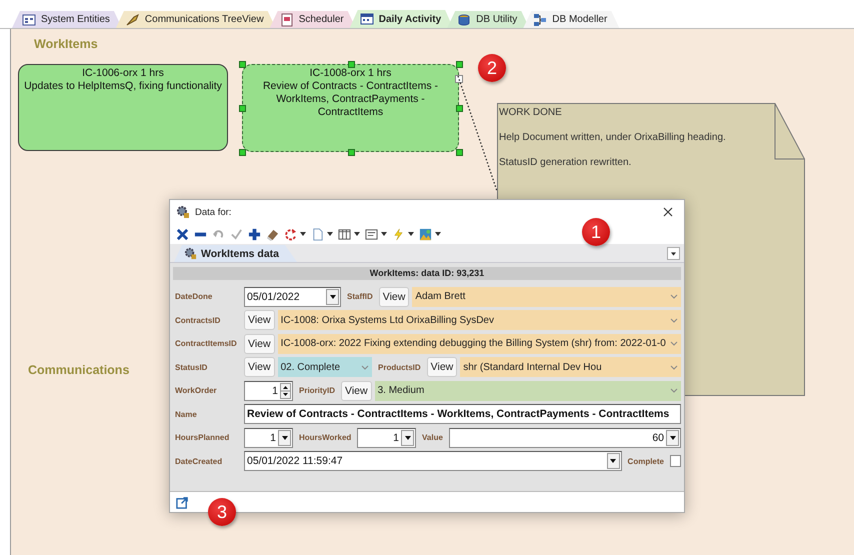 This screenshot has width=854, height=555. I want to click on field-label: DateCreated, so click(199, 461).